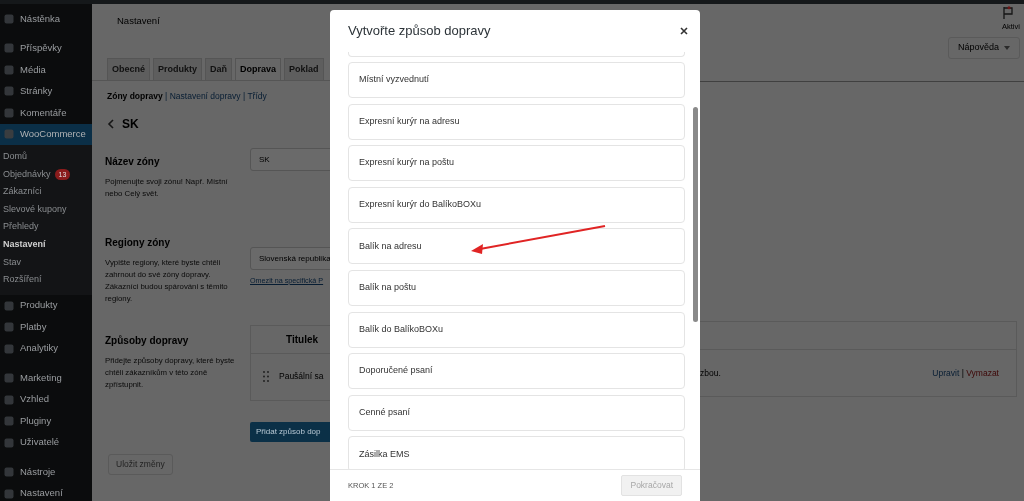  I want to click on submenu-item: Nastavení, so click(46, 244).